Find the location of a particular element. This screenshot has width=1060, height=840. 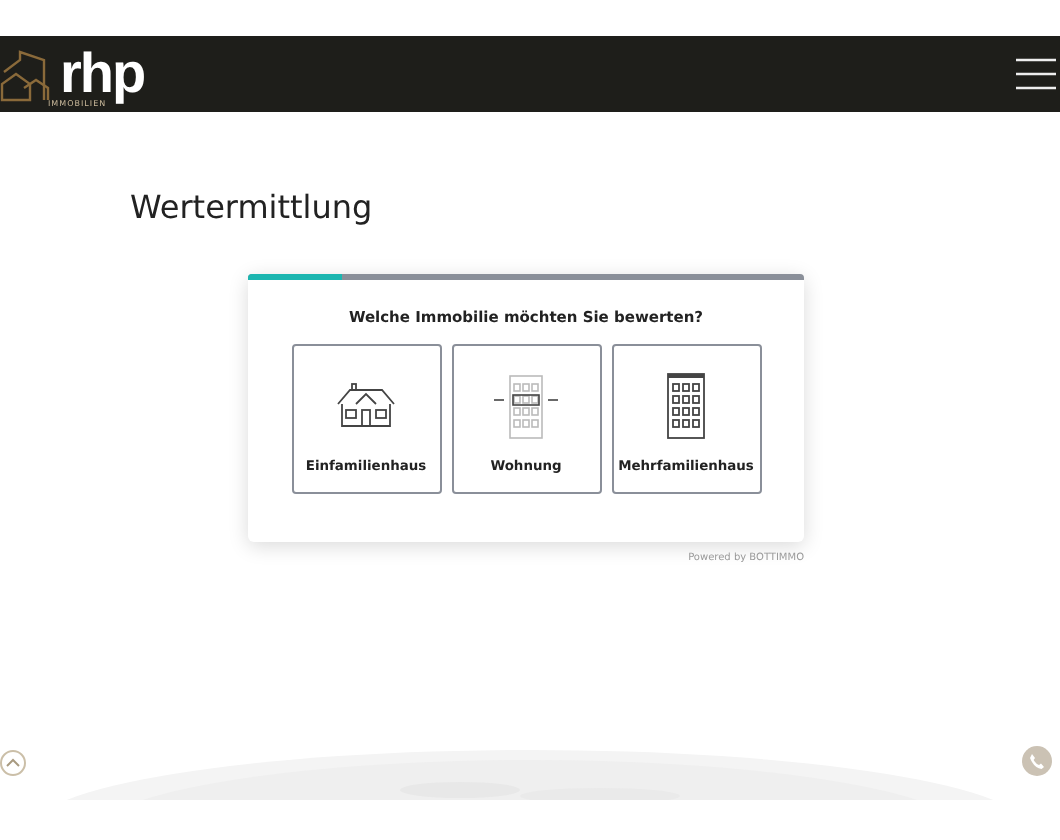

apartment-building-icon is located at coordinates (526, 406).